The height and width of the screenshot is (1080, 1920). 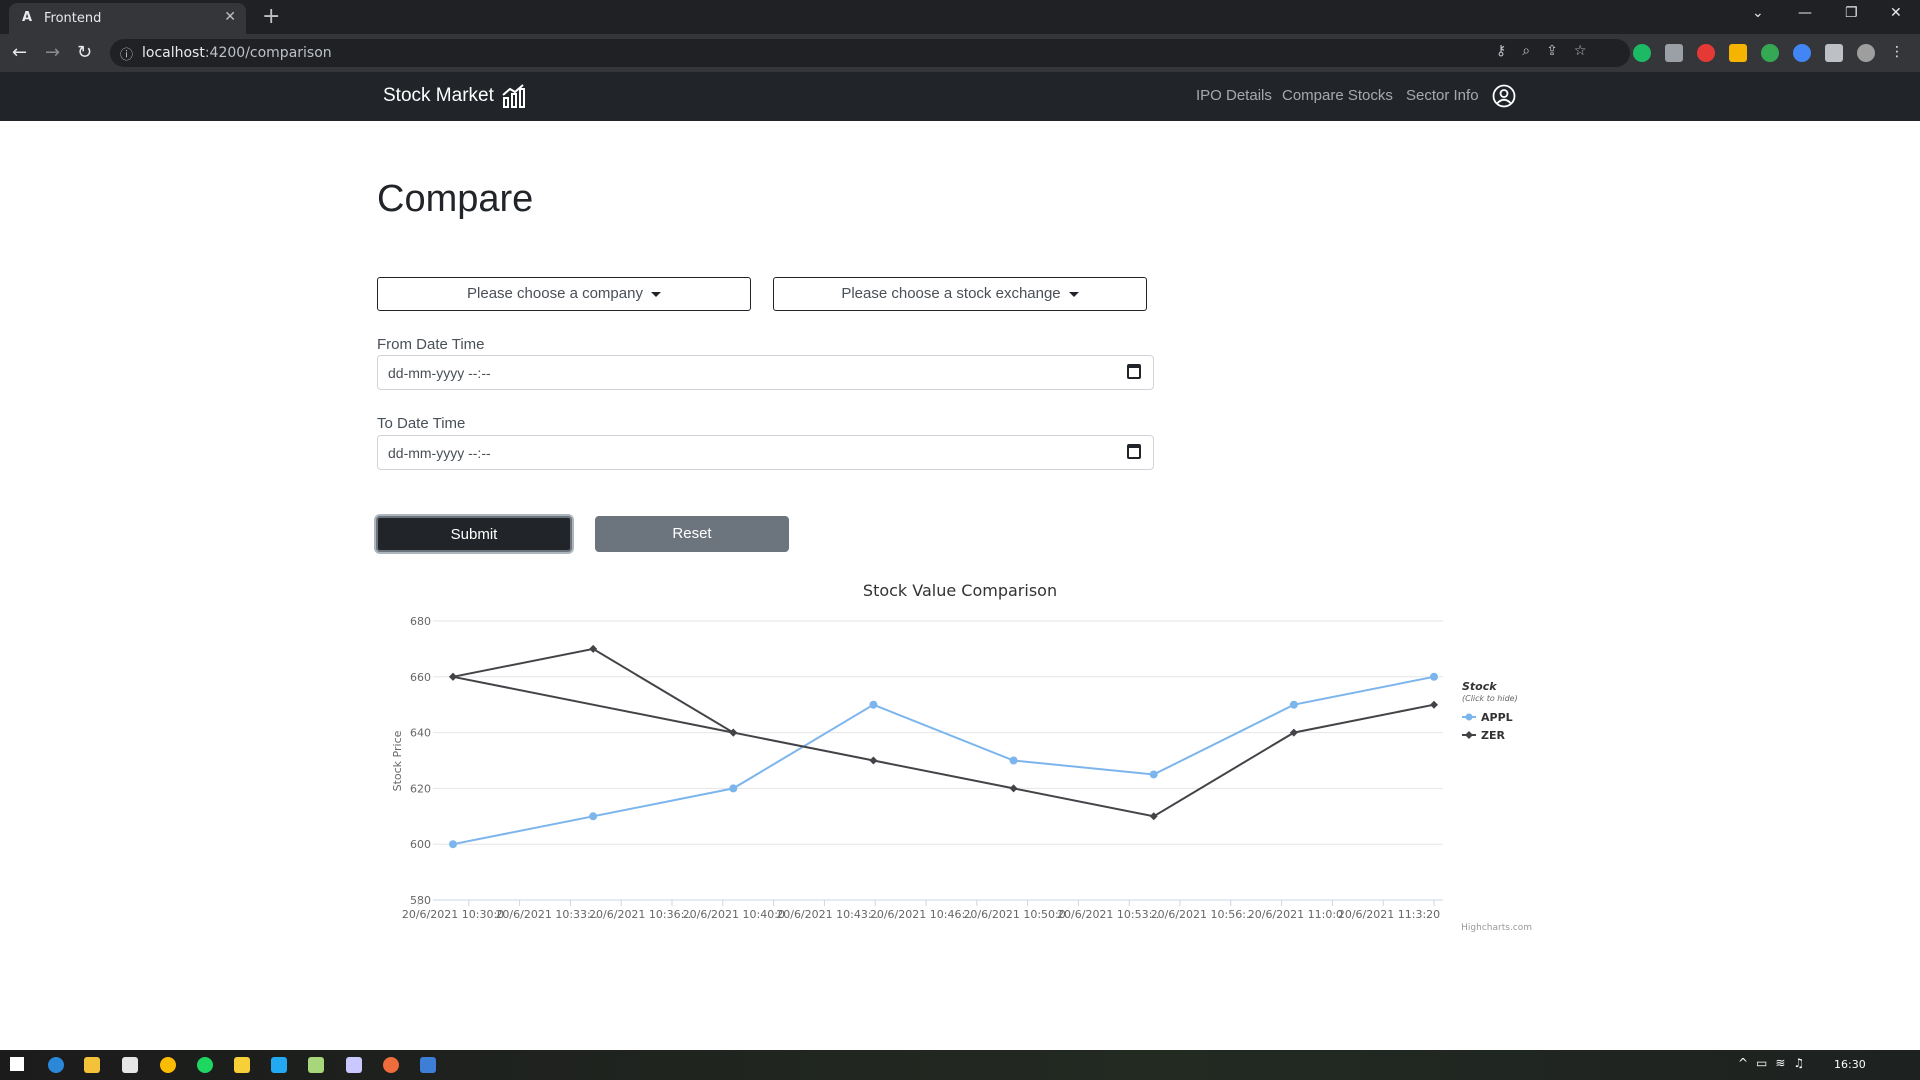 What do you see at coordinates (1775, 1063) in the screenshot?
I see `system-tray-icons: ^▭≋♫` at bounding box center [1775, 1063].